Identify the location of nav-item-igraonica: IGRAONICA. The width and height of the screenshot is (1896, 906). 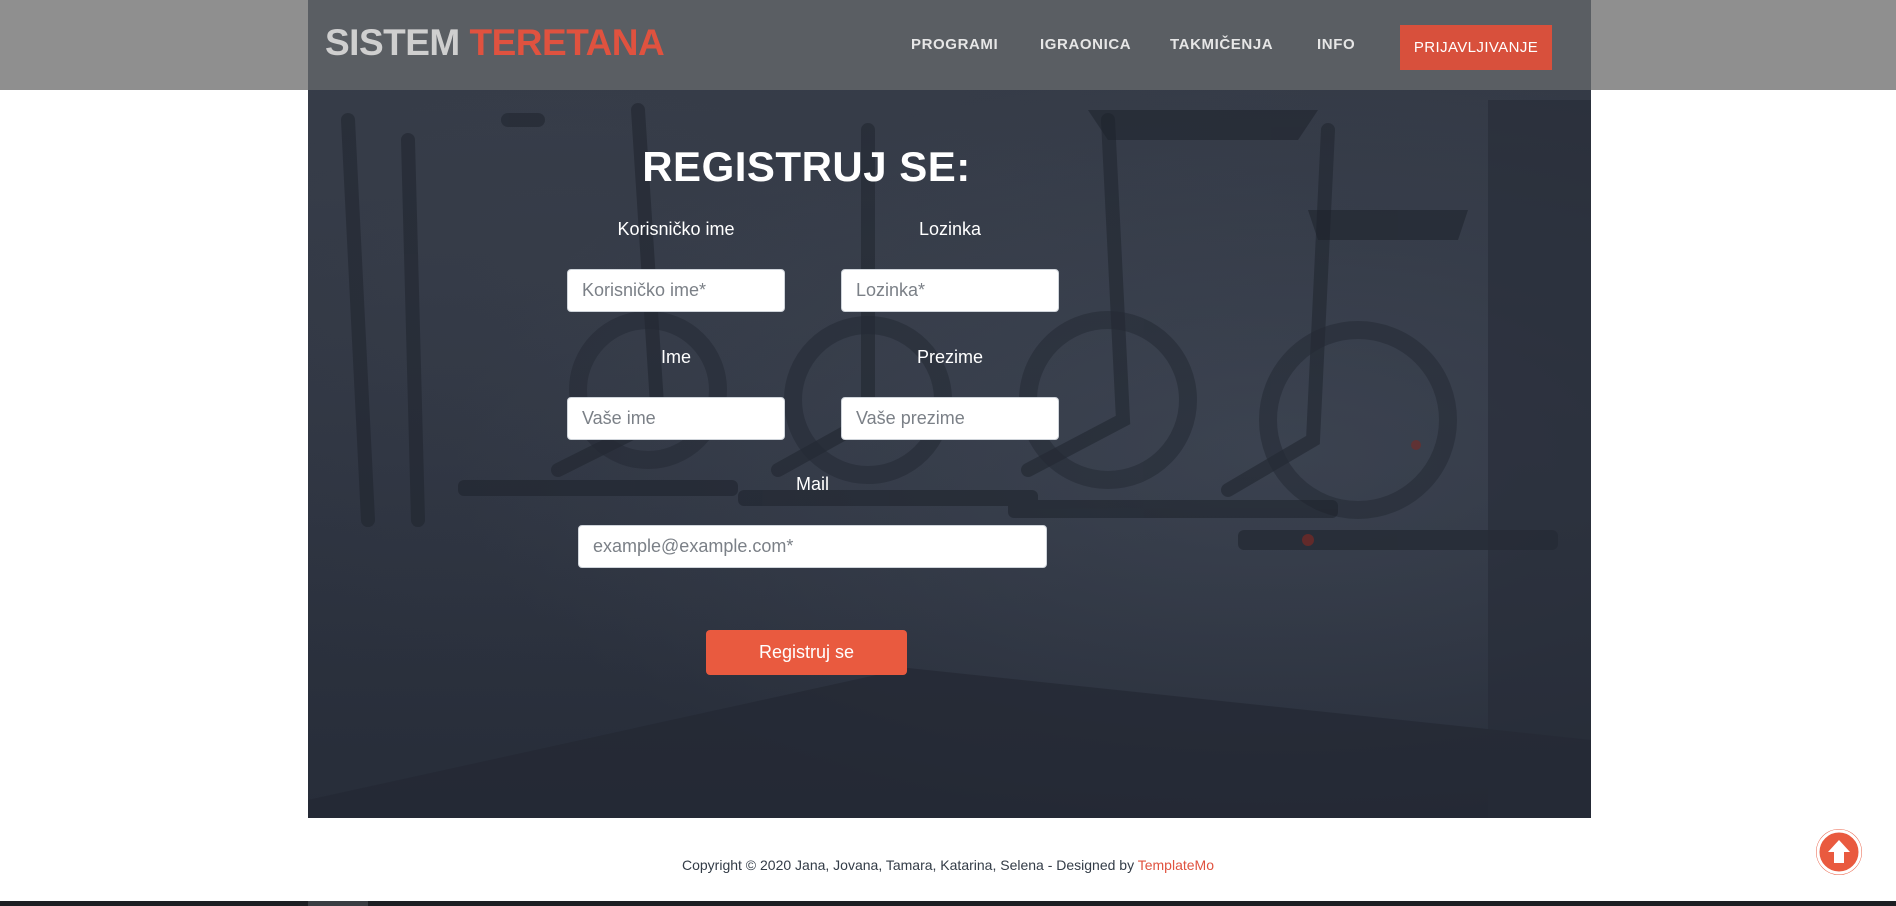
(1085, 44).